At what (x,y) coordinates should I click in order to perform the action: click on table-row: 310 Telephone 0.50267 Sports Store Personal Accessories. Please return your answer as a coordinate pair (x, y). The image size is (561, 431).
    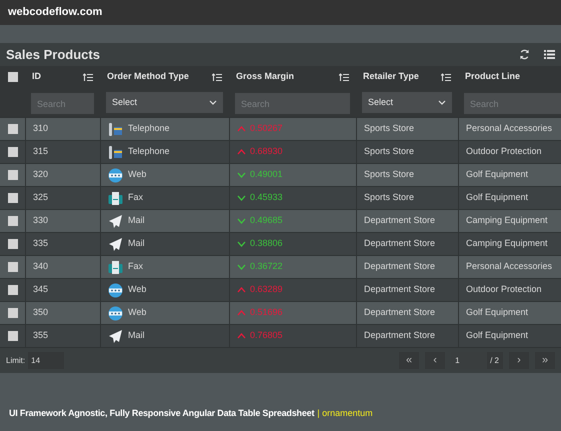
    Looking at the image, I should click on (280, 128).